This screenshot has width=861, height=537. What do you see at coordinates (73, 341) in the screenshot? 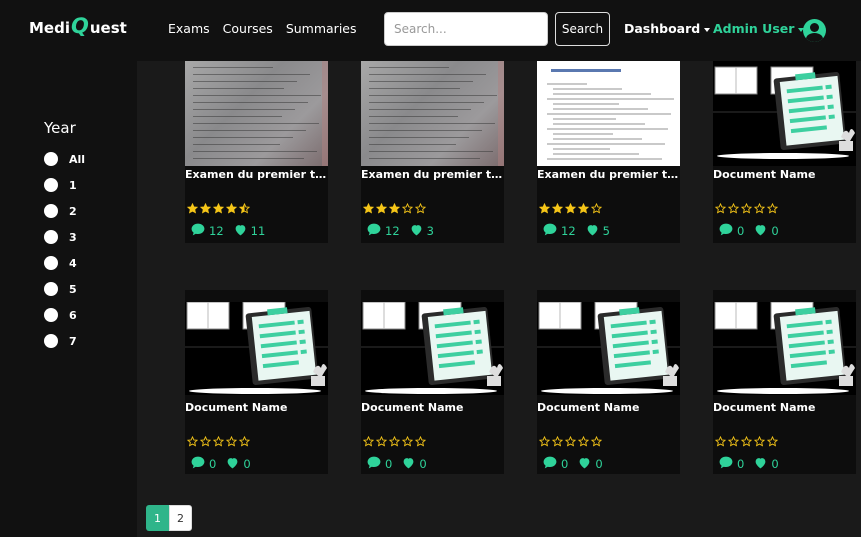
I see `year-option-label: 7` at bounding box center [73, 341].